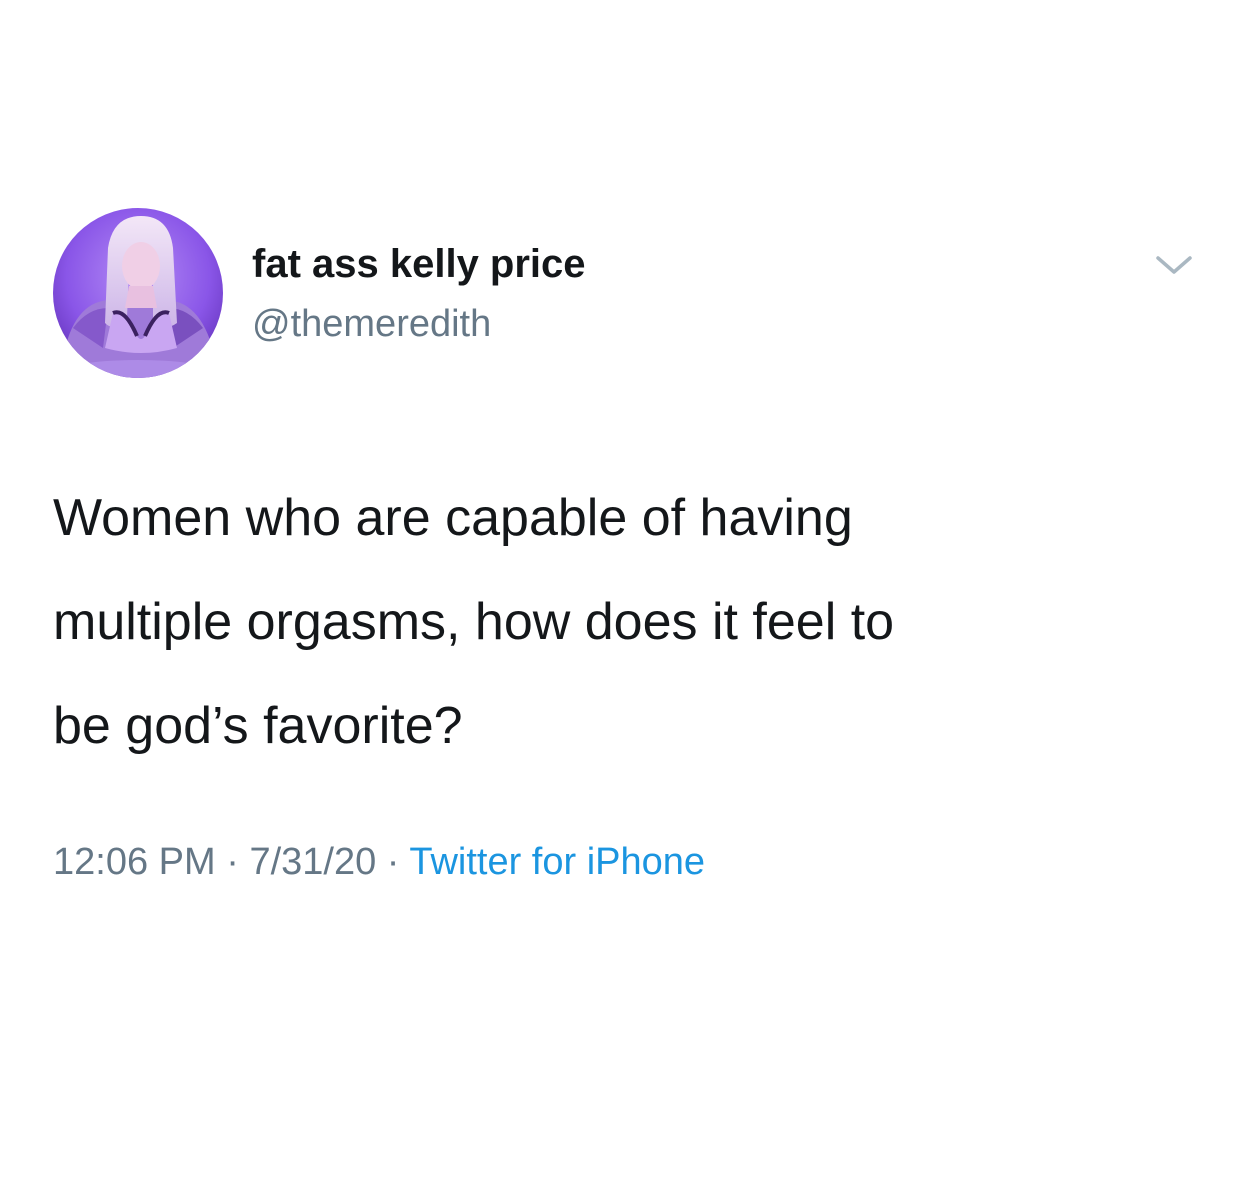  Describe the element at coordinates (312, 862) in the screenshot. I see `tweet-date: 7/31/20` at that location.